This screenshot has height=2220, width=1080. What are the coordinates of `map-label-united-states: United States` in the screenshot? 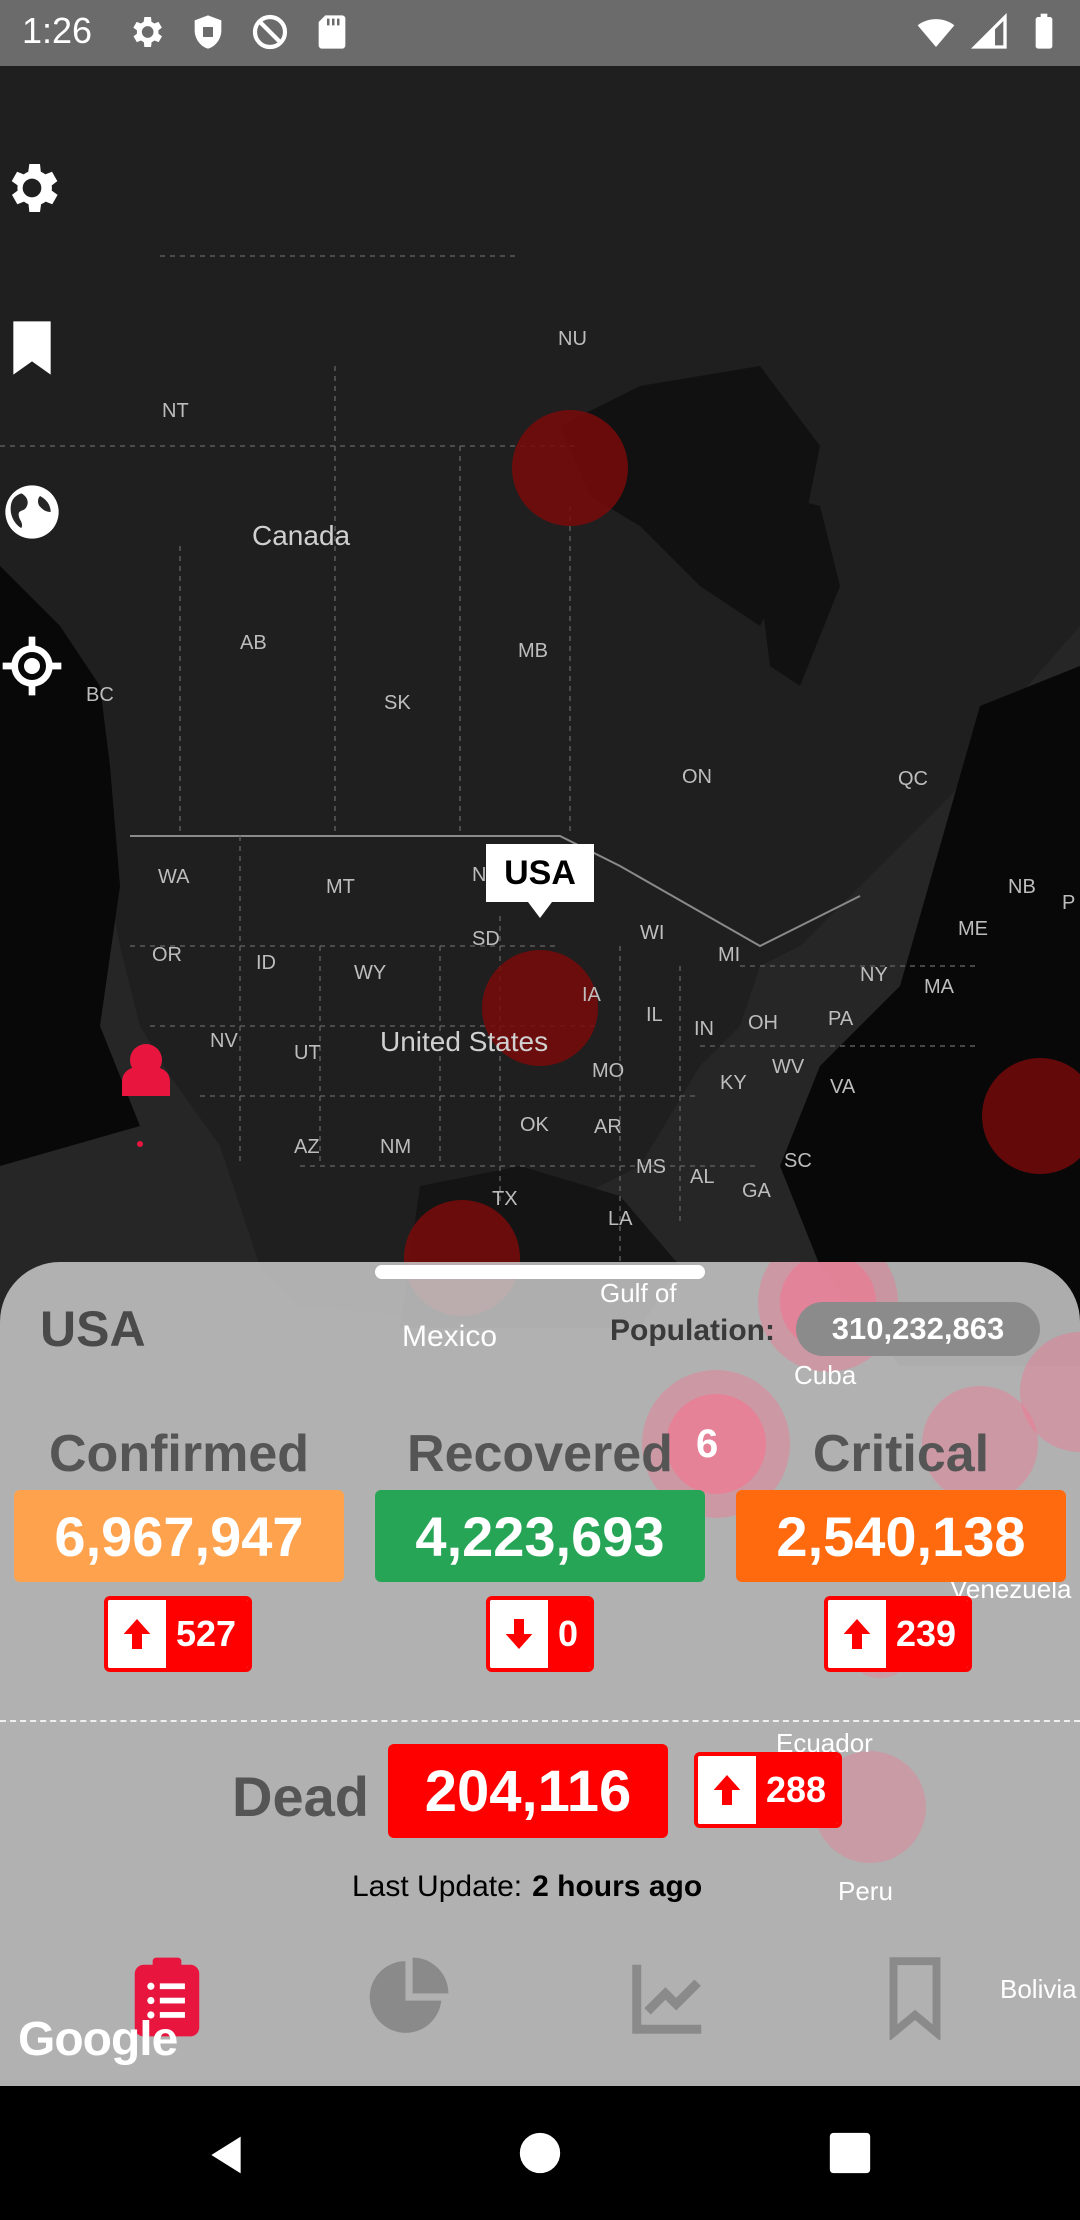 It's located at (464, 1041).